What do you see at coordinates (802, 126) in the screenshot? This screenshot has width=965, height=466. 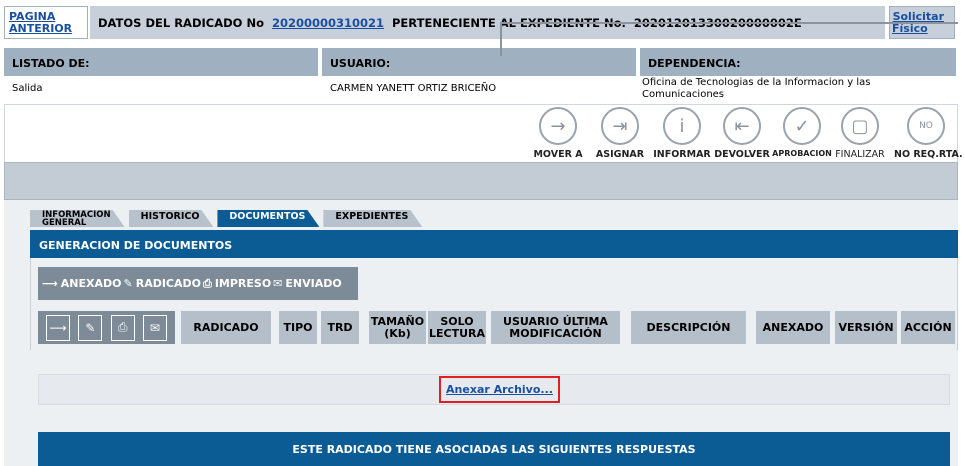 I see `check-icon: ✓` at bounding box center [802, 126].